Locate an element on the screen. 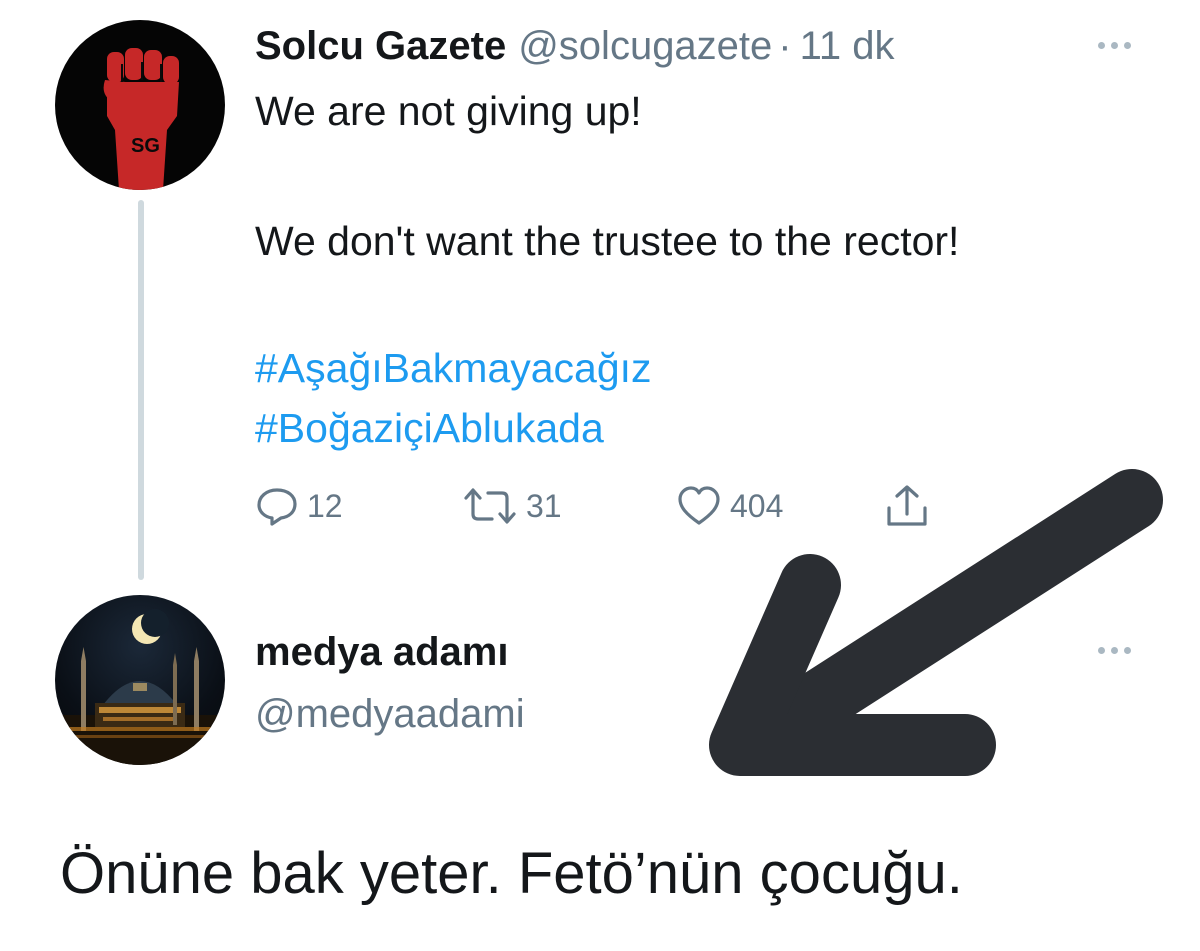  retweet-button: 31 is located at coordinates (512, 506).